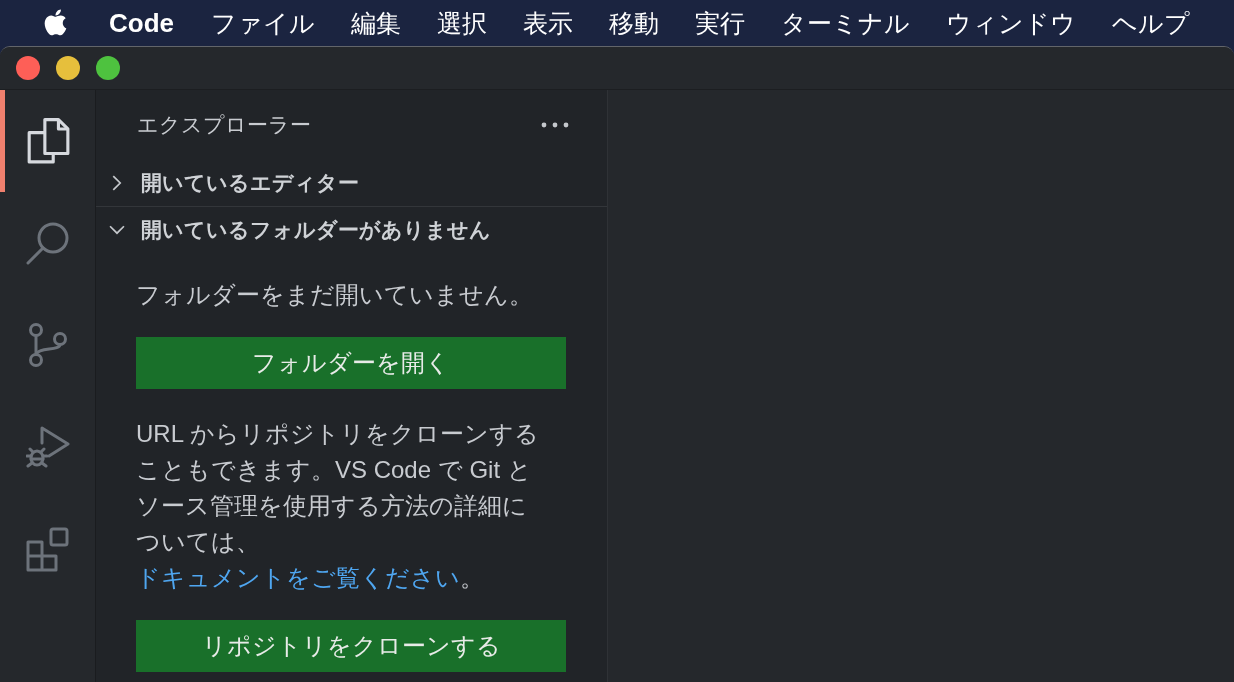  I want to click on maximize-button, so click(108, 68).